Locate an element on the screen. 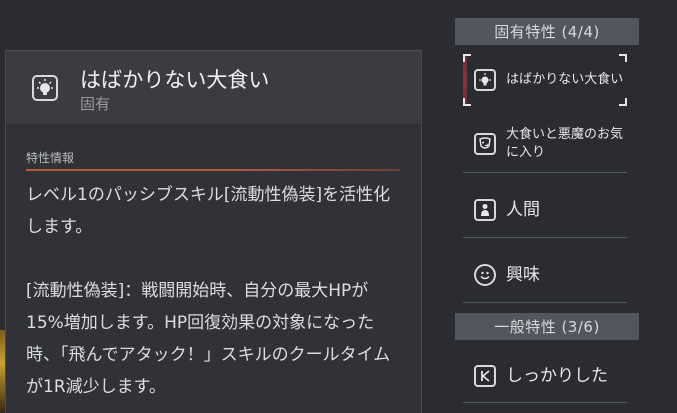  k-shield-icon is located at coordinates (485, 376).